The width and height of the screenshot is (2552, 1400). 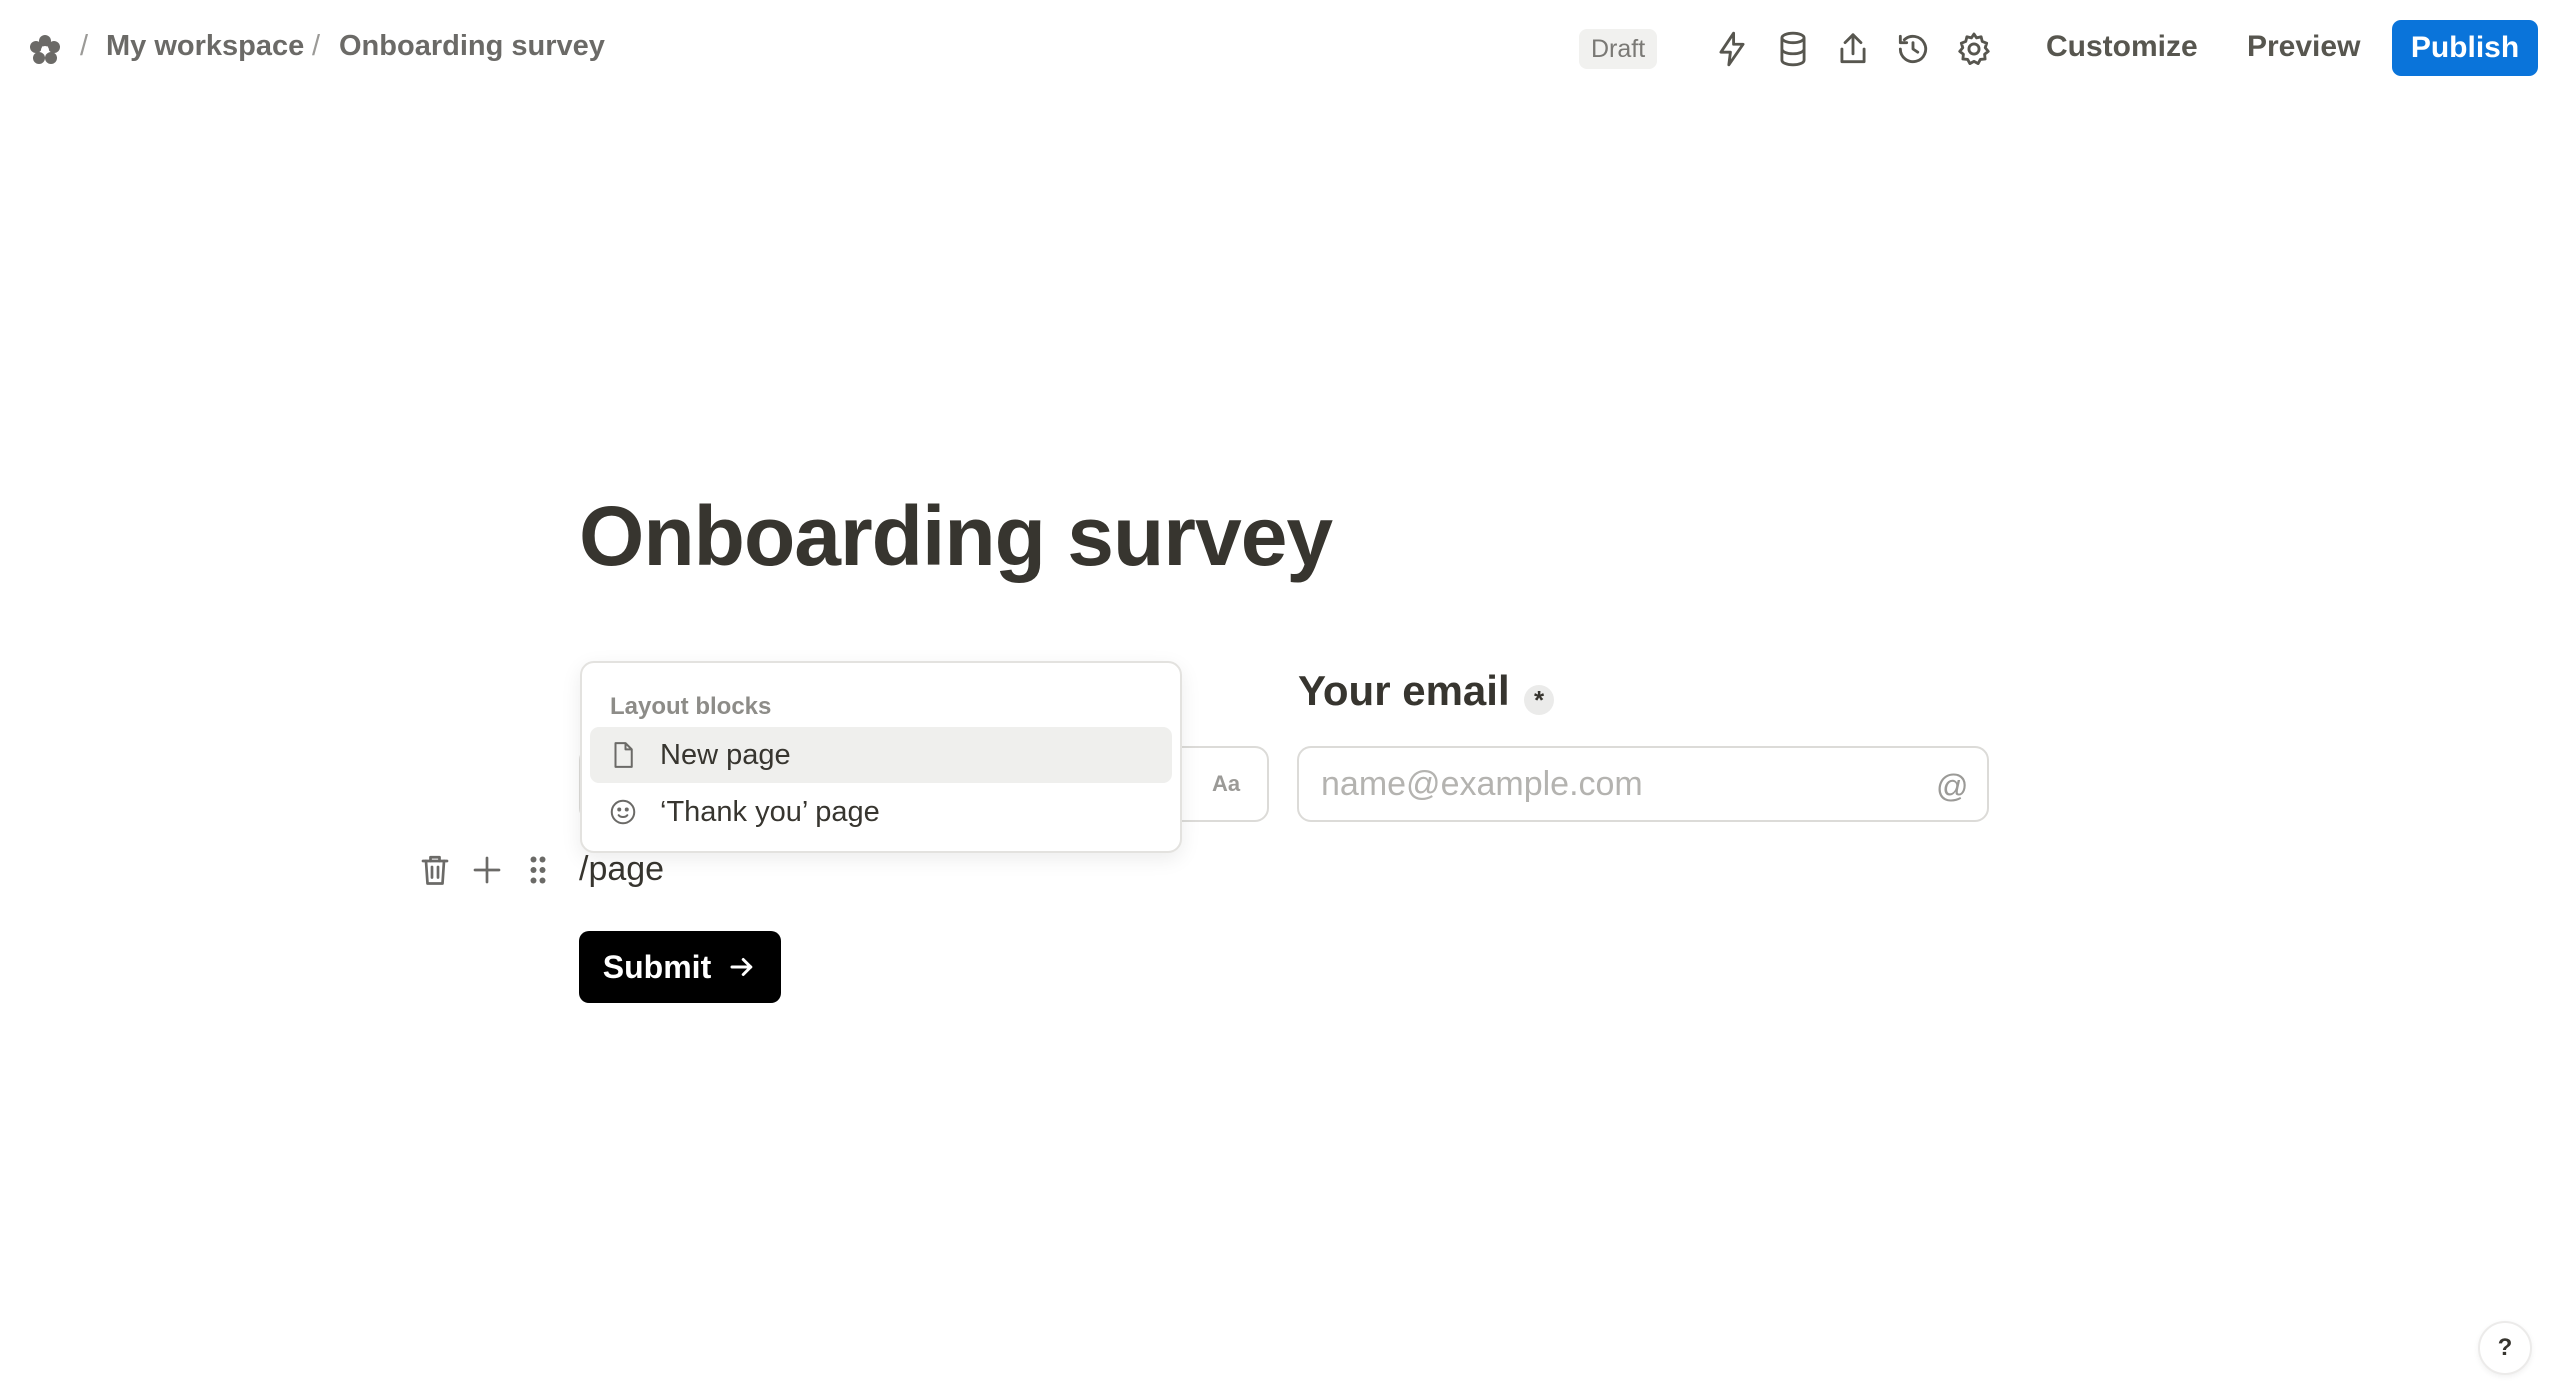 What do you see at coordinates (1404, 691) in the screenshot?
I see `email-field-label: Your email` at bounding box center [1404, 691].